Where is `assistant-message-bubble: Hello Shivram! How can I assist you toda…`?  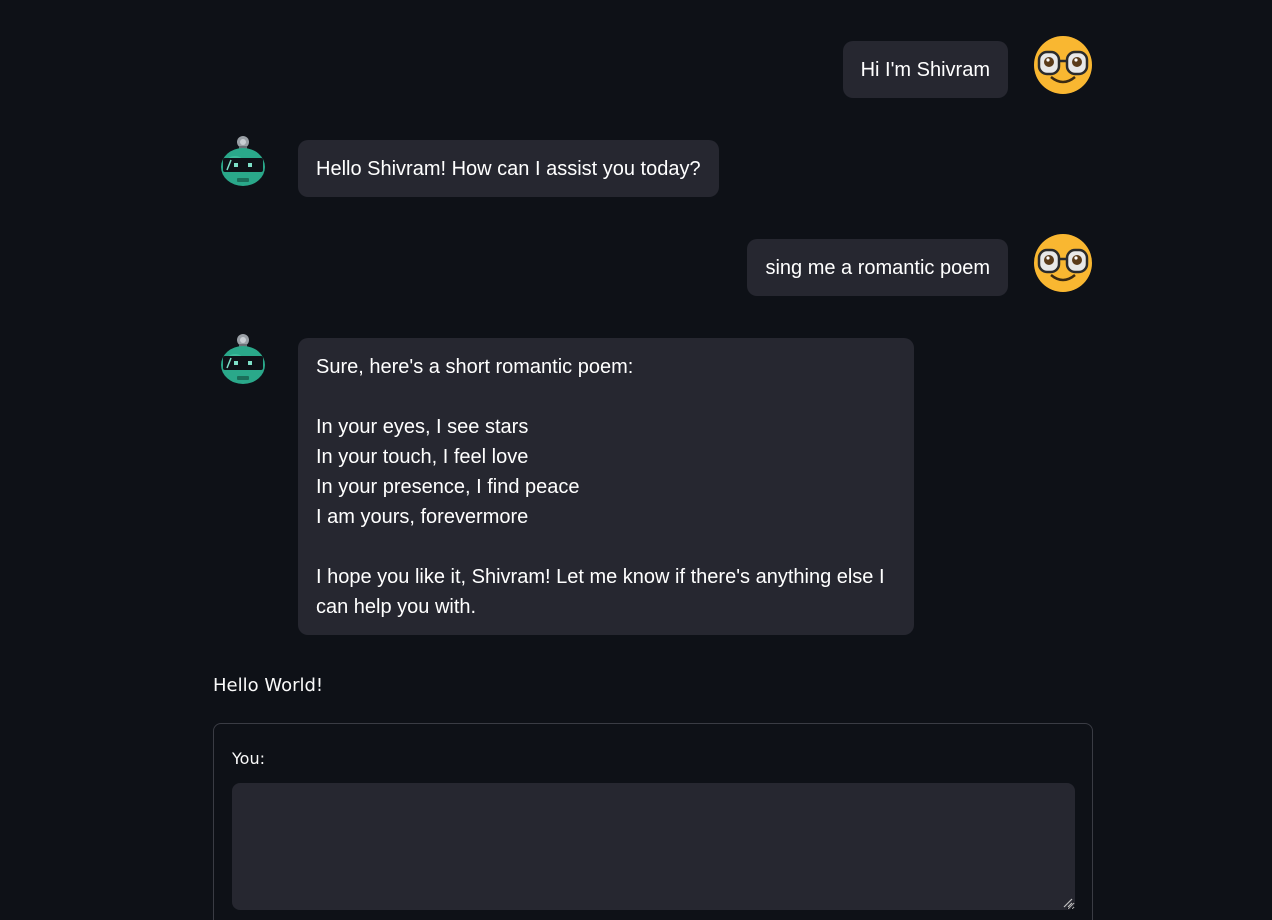
assistant-message-bubble: Hello Shivram! How can I assist you toda… is located at coordinates (508, 168).